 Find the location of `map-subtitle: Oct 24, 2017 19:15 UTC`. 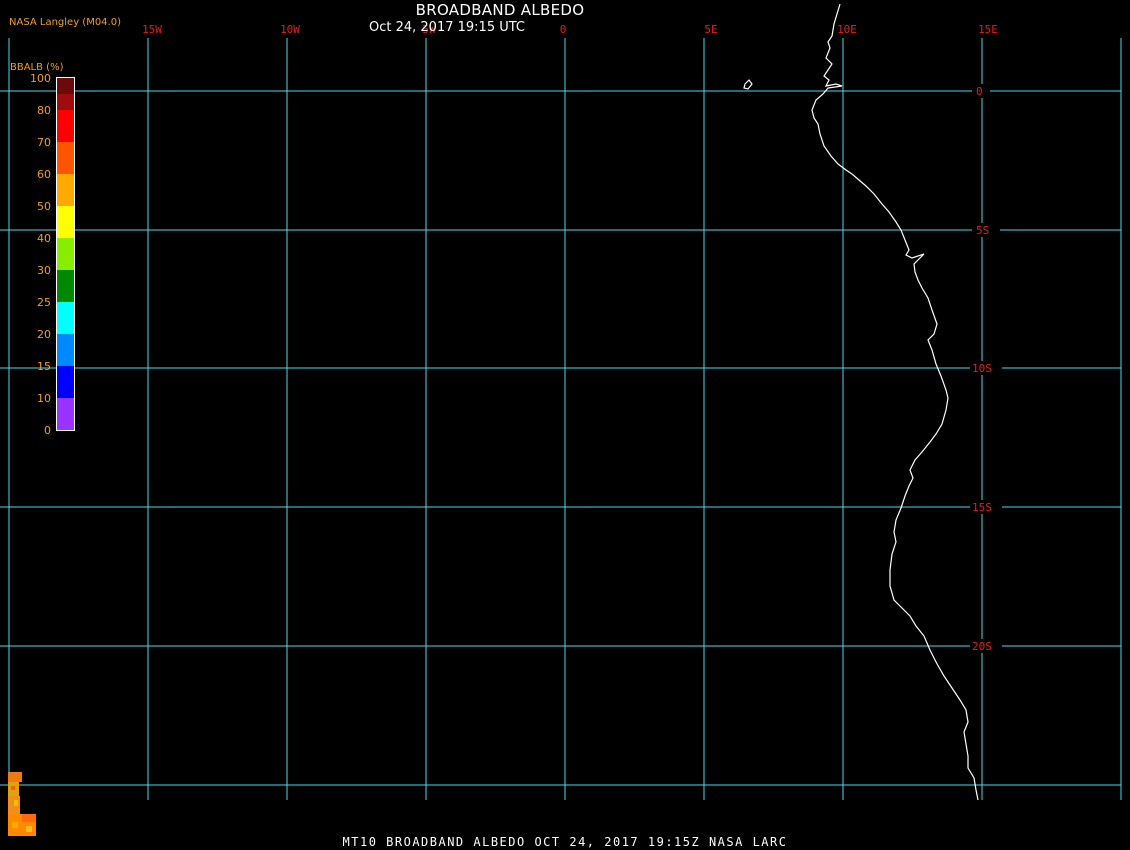

map-subtitle: Oct 24, 2017 19:15 UTC is located at coordinates (447, 27).